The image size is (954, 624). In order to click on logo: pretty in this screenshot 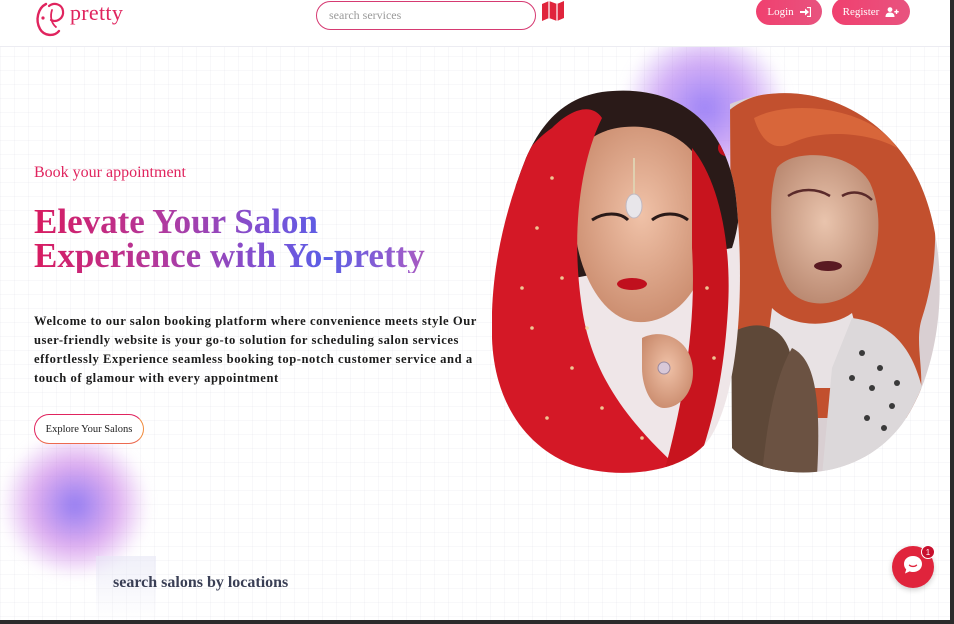, I will do `click(82, 20)`.